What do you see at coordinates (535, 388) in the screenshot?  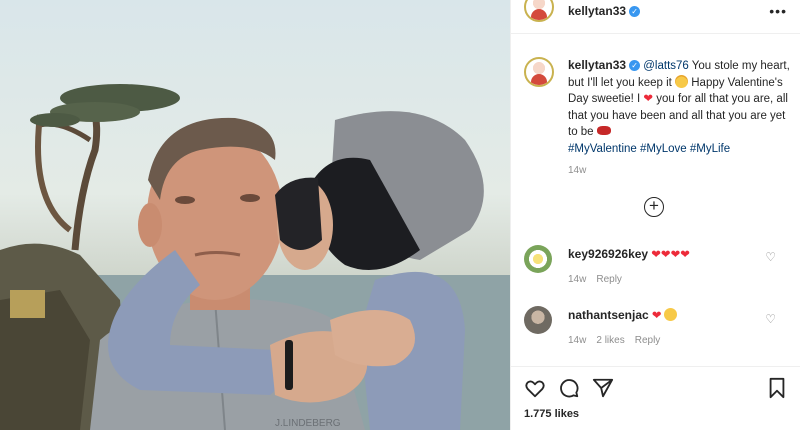 I see `heart-icon` at bounding box center [535, 388].